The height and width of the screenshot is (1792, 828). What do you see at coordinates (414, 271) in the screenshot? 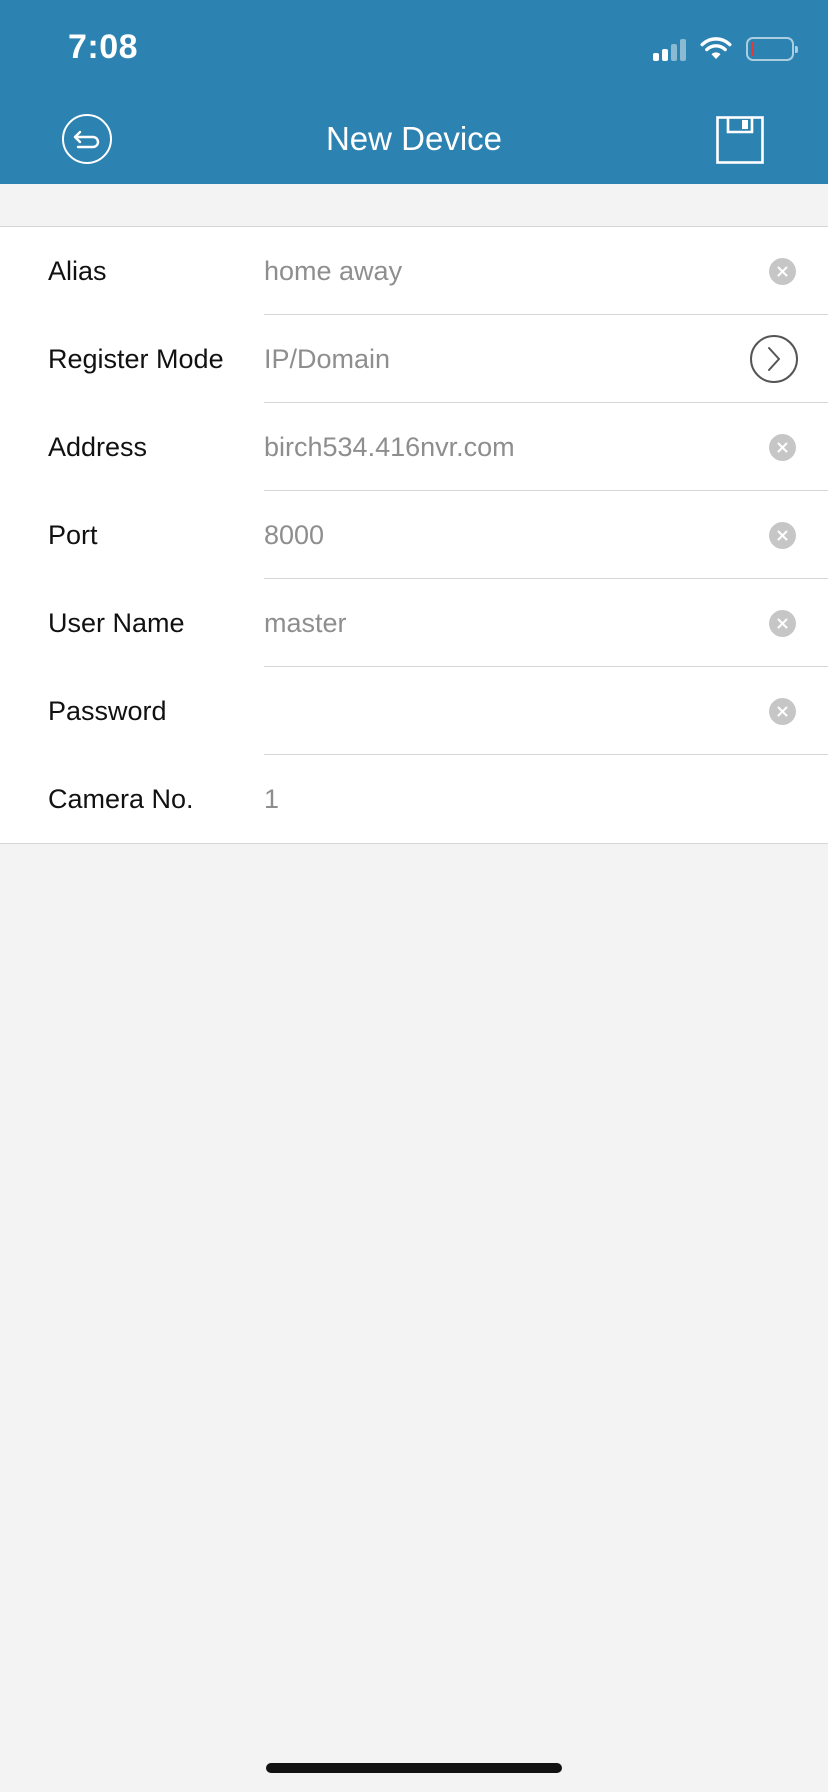
I see `alias-row: Alias home away` at bounding box center [414, 271].